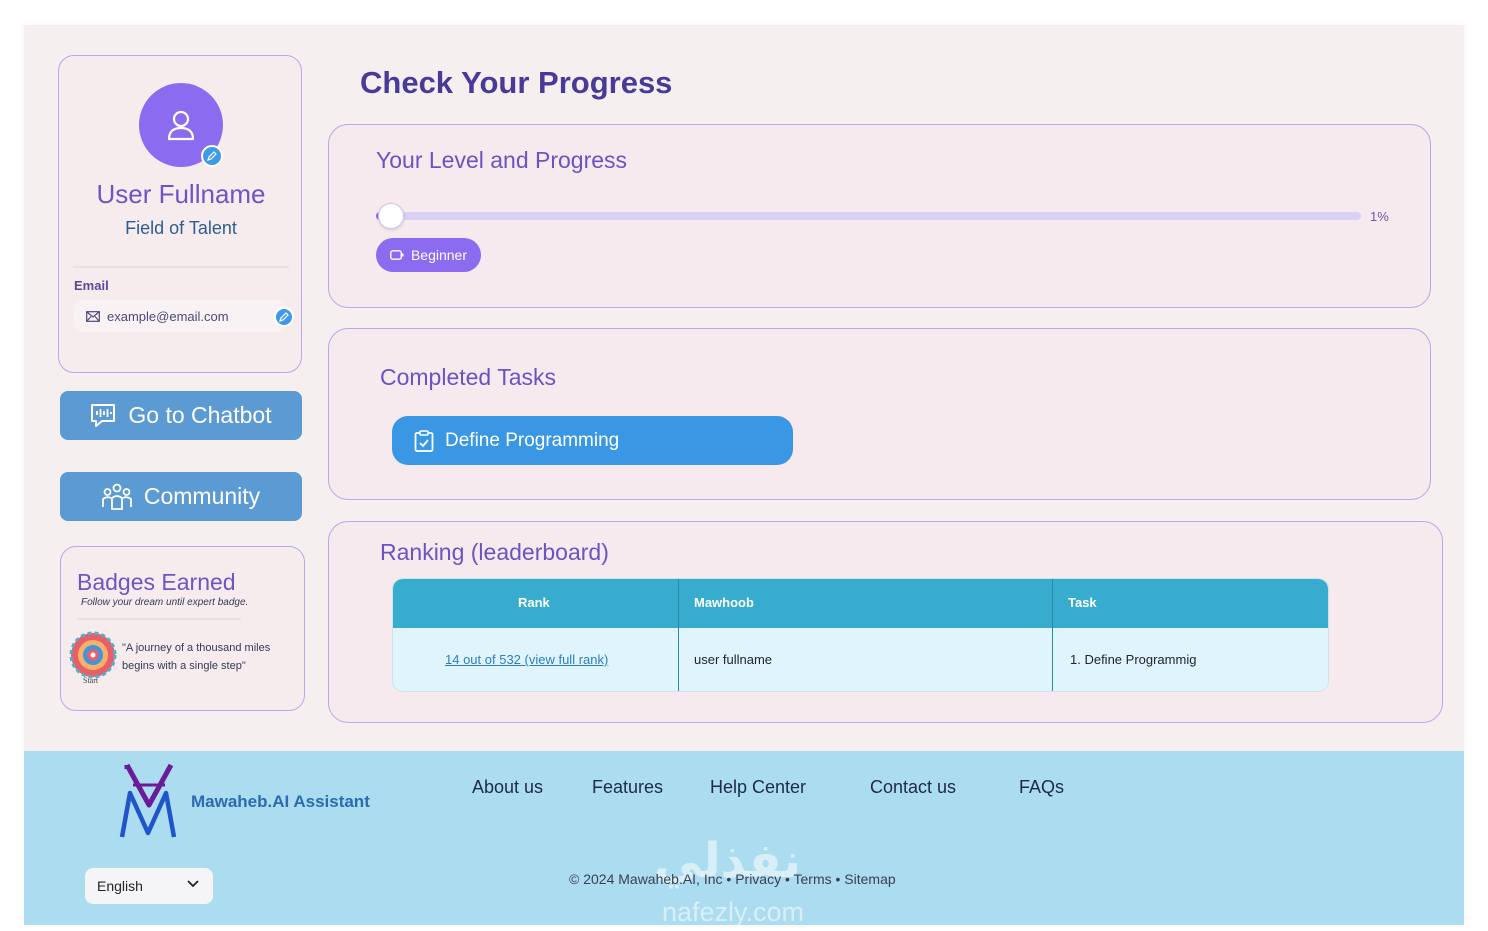 The image size is (1488, 931). I want to click on table-row: 14 out of 532 (view full rank), so click(526, 659).